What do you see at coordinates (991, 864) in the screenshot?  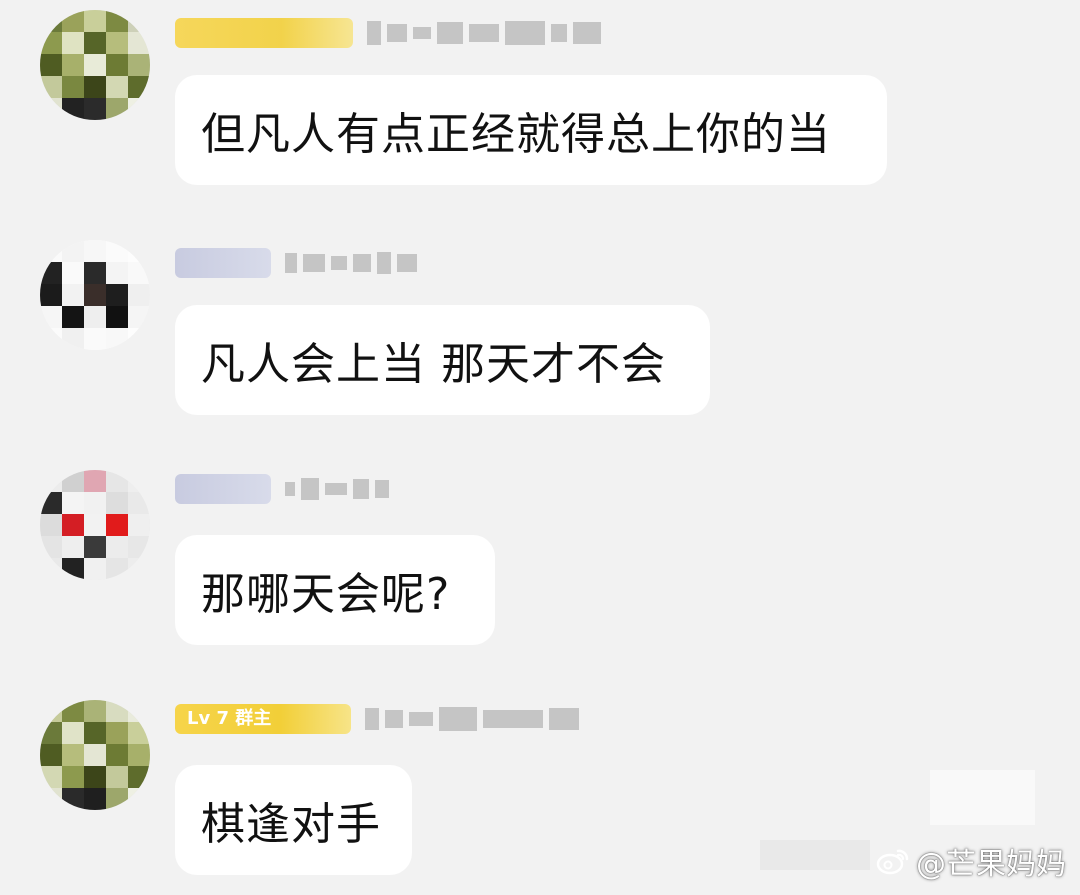 I see `watermark-handle: @芒果妈妈` at bounding box center [991, 864].